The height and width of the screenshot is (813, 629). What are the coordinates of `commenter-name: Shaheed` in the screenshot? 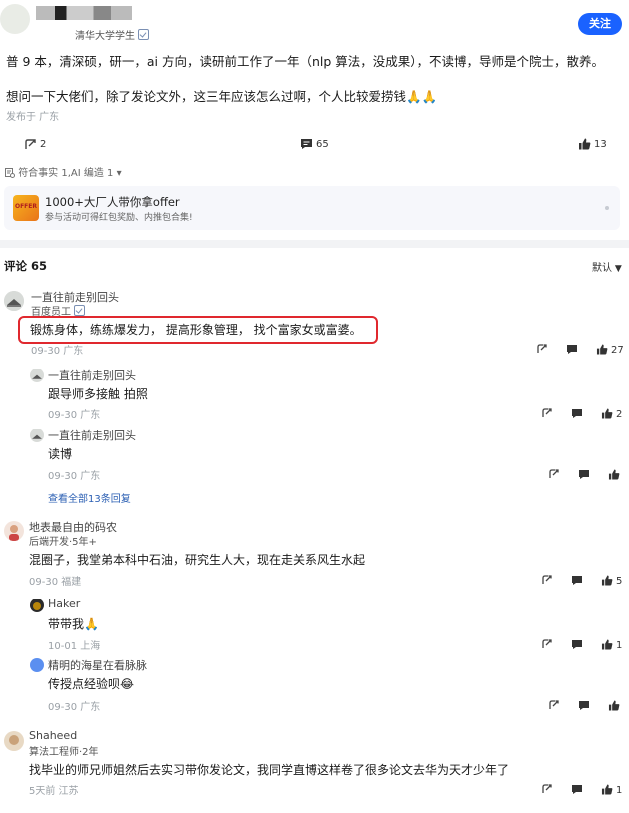 It's located at (53, 735).